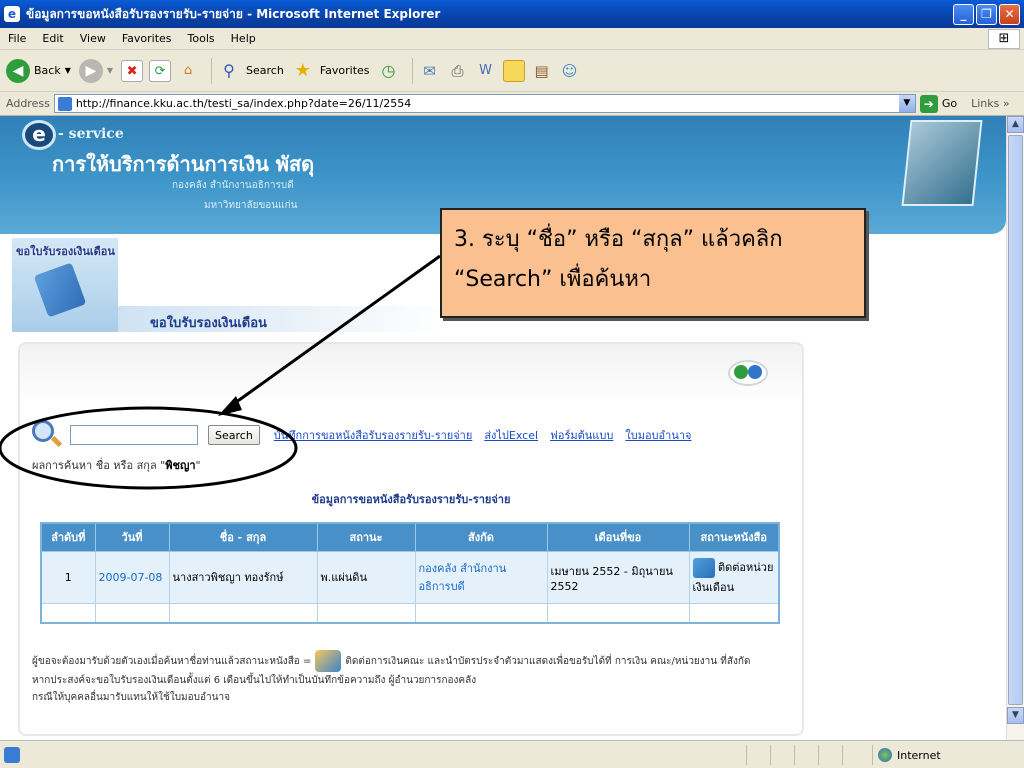 The height and width of the screenshot is (768, 1024). What do you see at coordinates (366, 537) in the screenshot?
I see `col-status: สถานะ` at bounding box center [366, 537].